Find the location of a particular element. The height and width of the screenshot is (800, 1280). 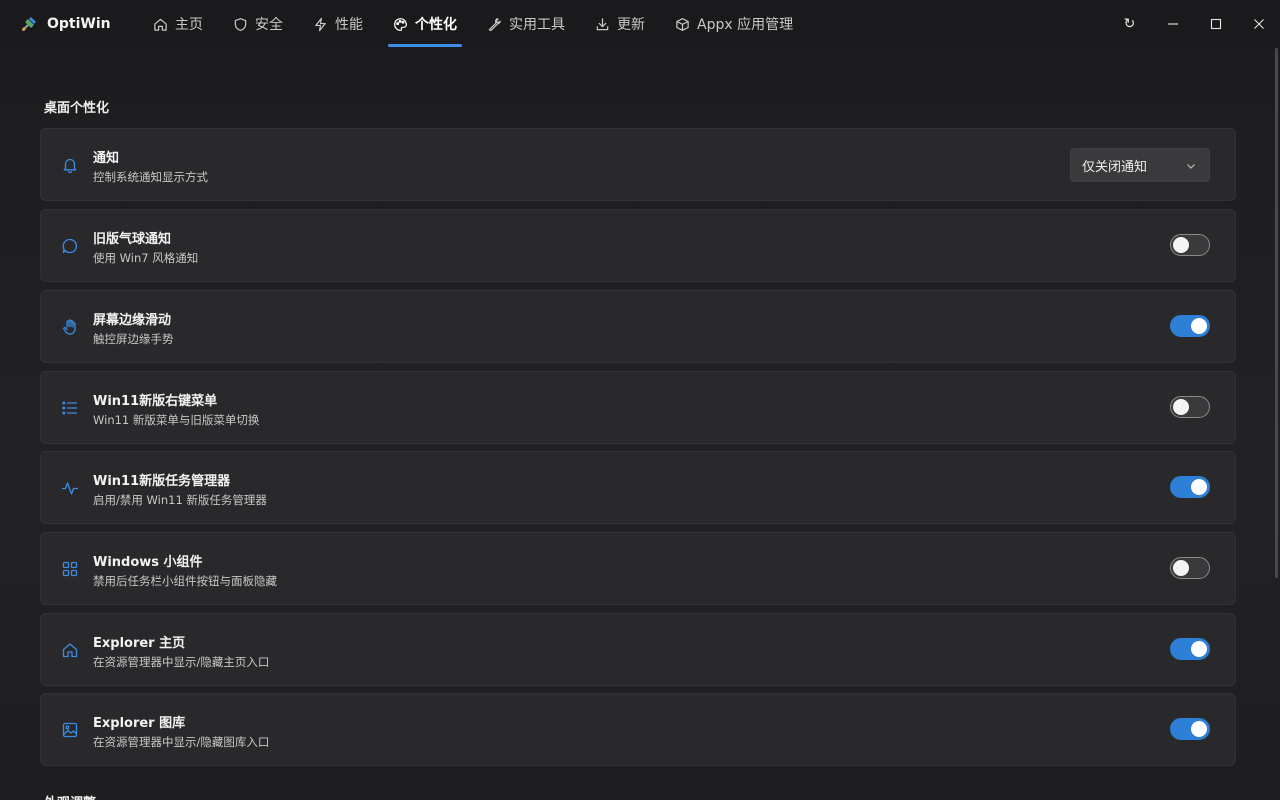

explorer-gallery-toggle is located at coordinates (1190, 729).